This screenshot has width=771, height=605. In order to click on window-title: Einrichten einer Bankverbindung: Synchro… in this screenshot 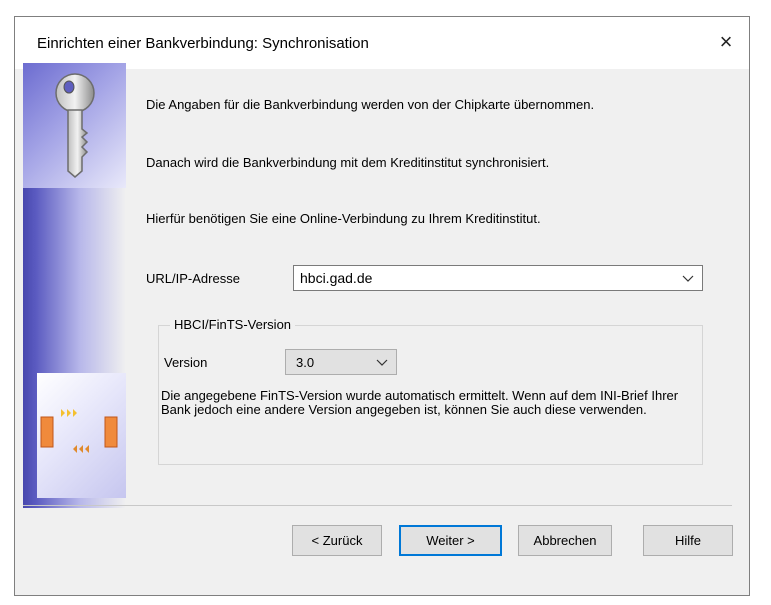, I will do `click(203, 43)`.